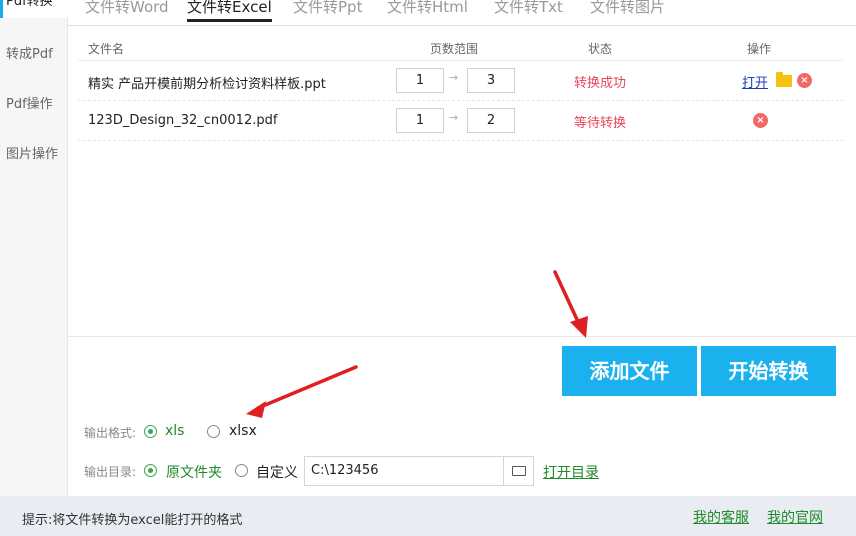 Image resolution: width=856 pixels, height=536 pixels. Describe the element at coordinates (34, 9) in the screenshot. I see `sidebar-item-pdf-convert: Pdf转换` at that location.